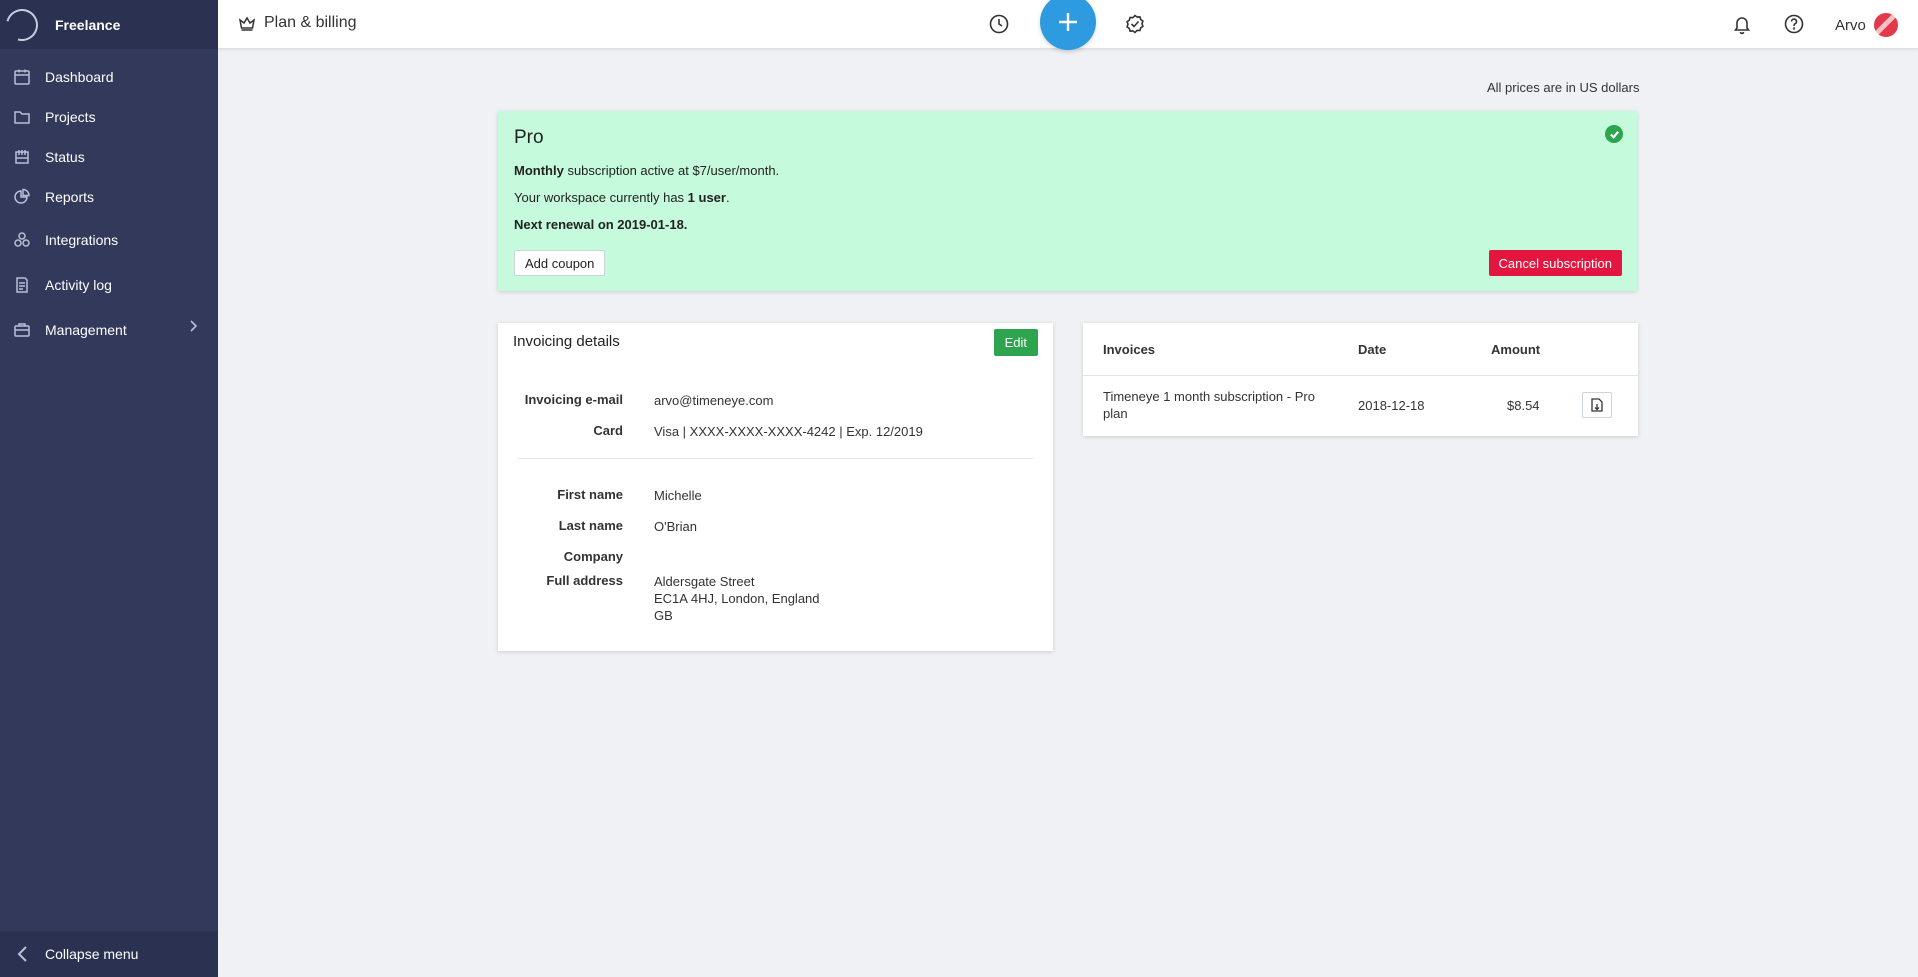 Image resolution: width=1918 pixels, height=977 pixels. I want to click on field-label: First name, so click(590, 494).